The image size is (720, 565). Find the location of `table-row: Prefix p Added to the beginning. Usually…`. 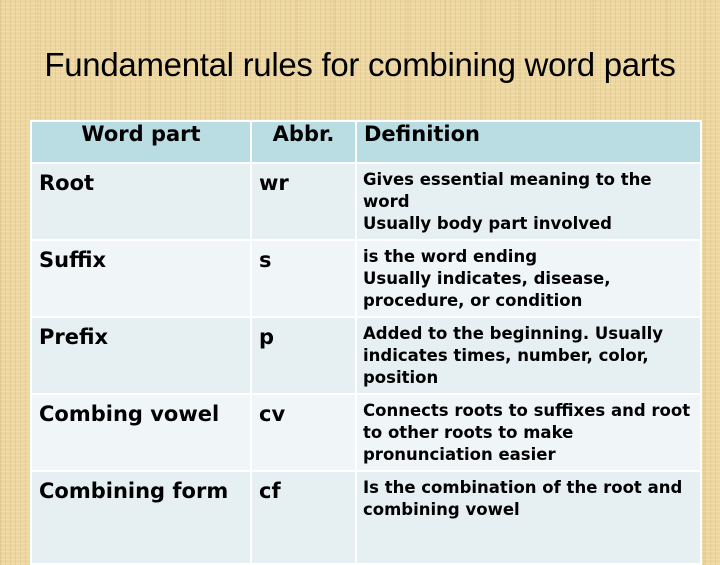

table-row: Prefix p Added to the beginning. Usually… is located at coordinates (366, 355).